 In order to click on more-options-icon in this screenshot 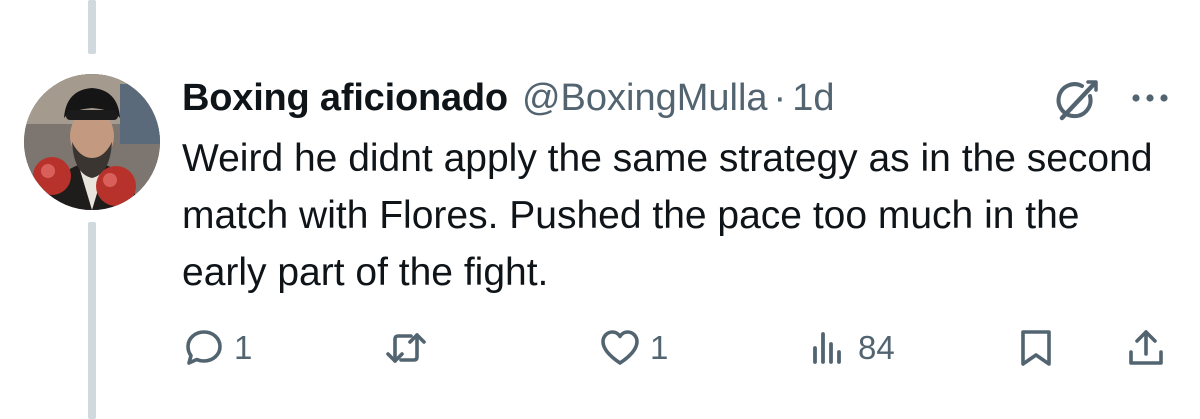, I will do `click(1150, 98)`.